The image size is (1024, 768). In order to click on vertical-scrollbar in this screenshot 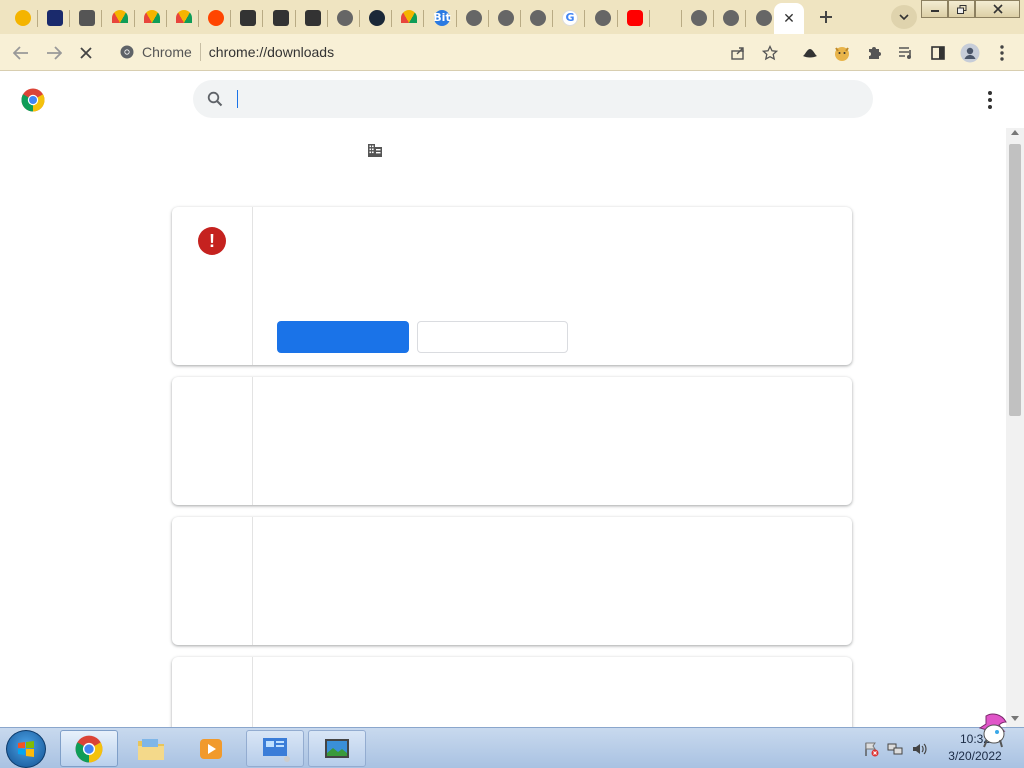, I will do `click(1015, 427)`.